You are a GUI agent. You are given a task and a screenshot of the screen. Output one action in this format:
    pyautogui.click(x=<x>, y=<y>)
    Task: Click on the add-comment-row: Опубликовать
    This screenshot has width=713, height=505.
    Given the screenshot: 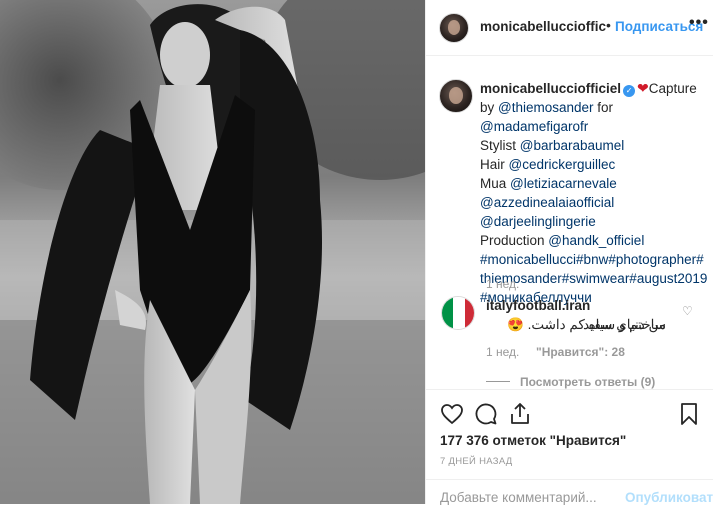 What is the action you would take?
    pyautogui.click(x=569, y=492)
    